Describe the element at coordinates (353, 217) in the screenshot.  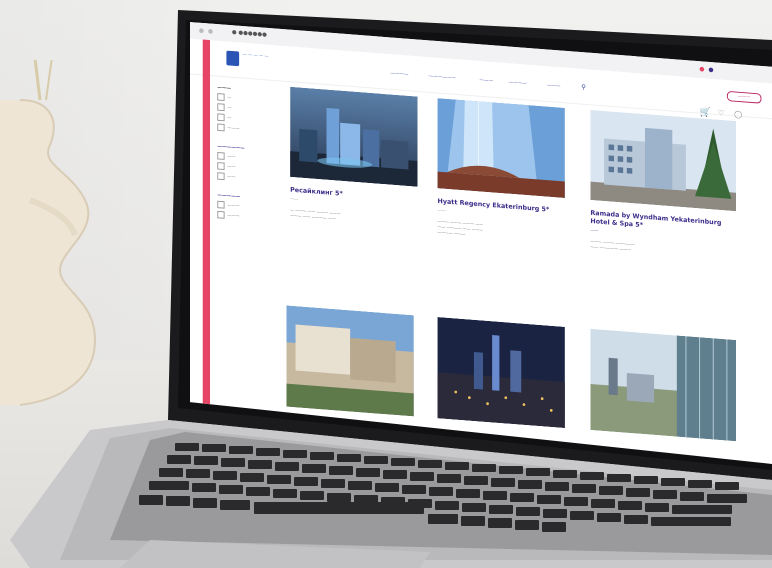
I see `hotel-desc: — ——— —— ——— ——— ——— —— ———— ——` at that location.